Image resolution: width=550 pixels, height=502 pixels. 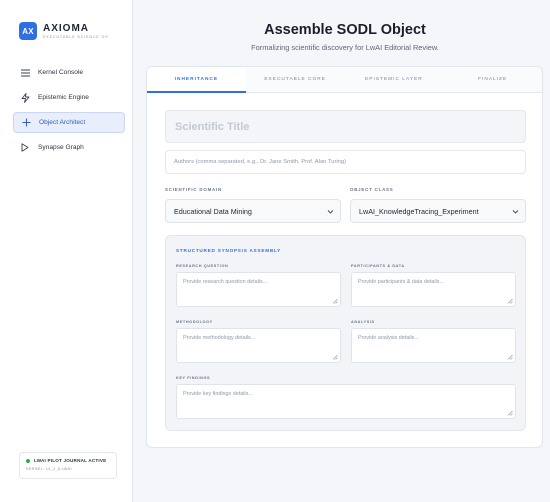 What do you see at coordinates (372, 189) in the screenshot?
I see `object-class-label: OBJECT CLASS` at bounding box center [372, 189].